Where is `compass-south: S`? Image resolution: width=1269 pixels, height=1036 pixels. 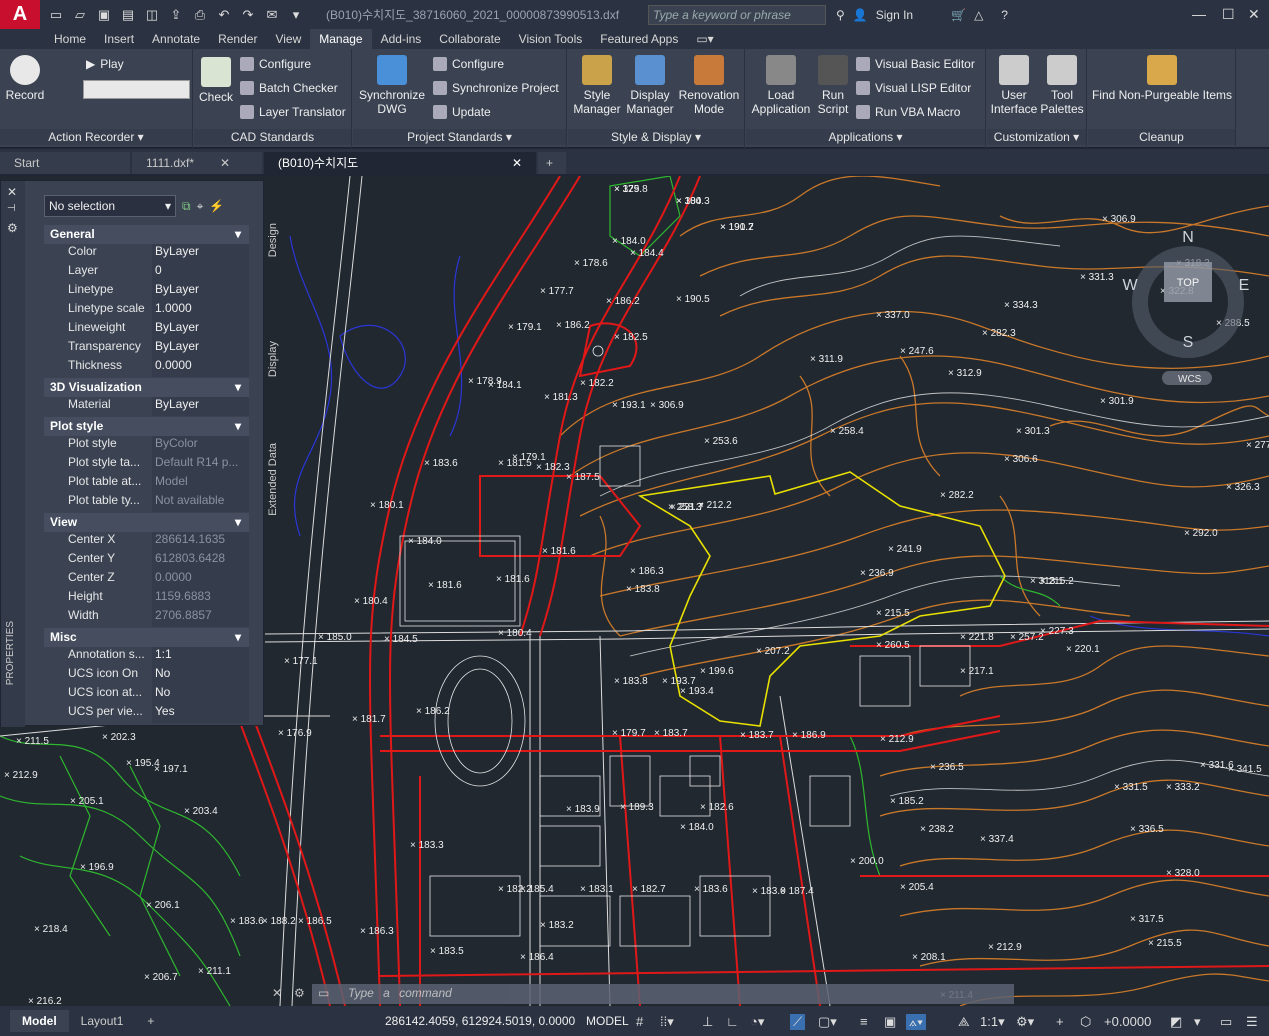 compass-south: S is located at coordinates (1188, 342).